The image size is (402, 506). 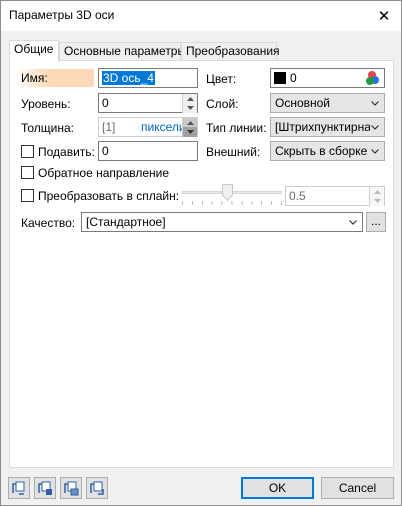 What do you see at coordinates (27, 195) in the screenshot?
I see `spline-checkbox` at bounding box center [27, 195].